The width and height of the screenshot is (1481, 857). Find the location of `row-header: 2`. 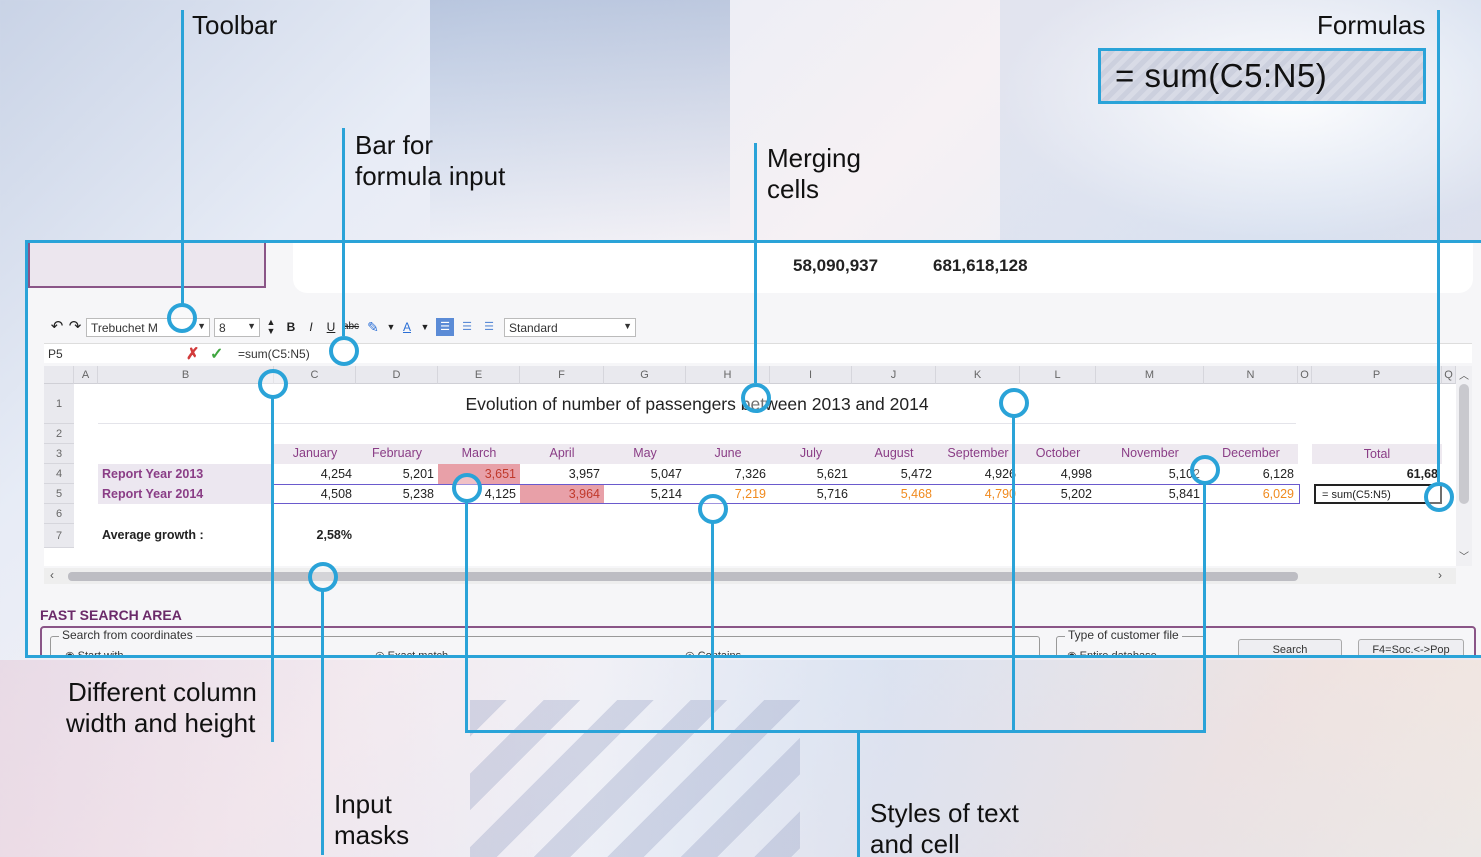

row-header: 2 is located at coordinates (59, 434).